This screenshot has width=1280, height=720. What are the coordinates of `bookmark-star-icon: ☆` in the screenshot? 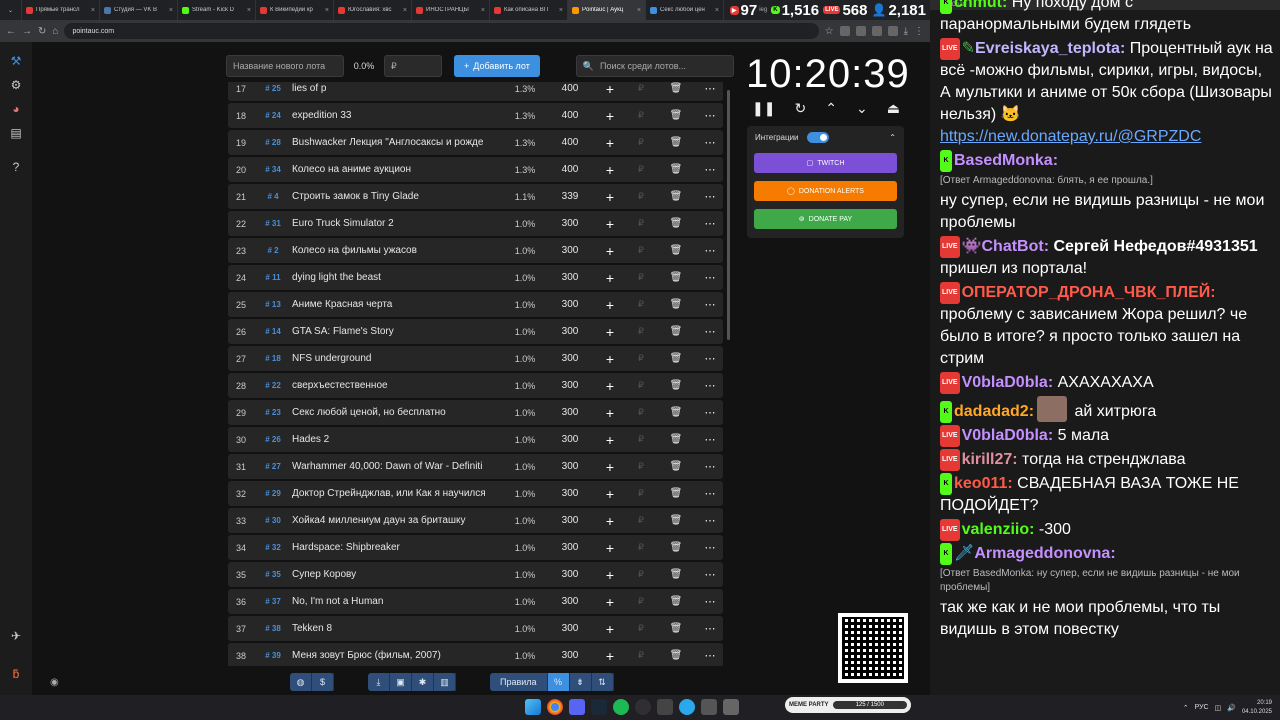 It's located at (829, 31).